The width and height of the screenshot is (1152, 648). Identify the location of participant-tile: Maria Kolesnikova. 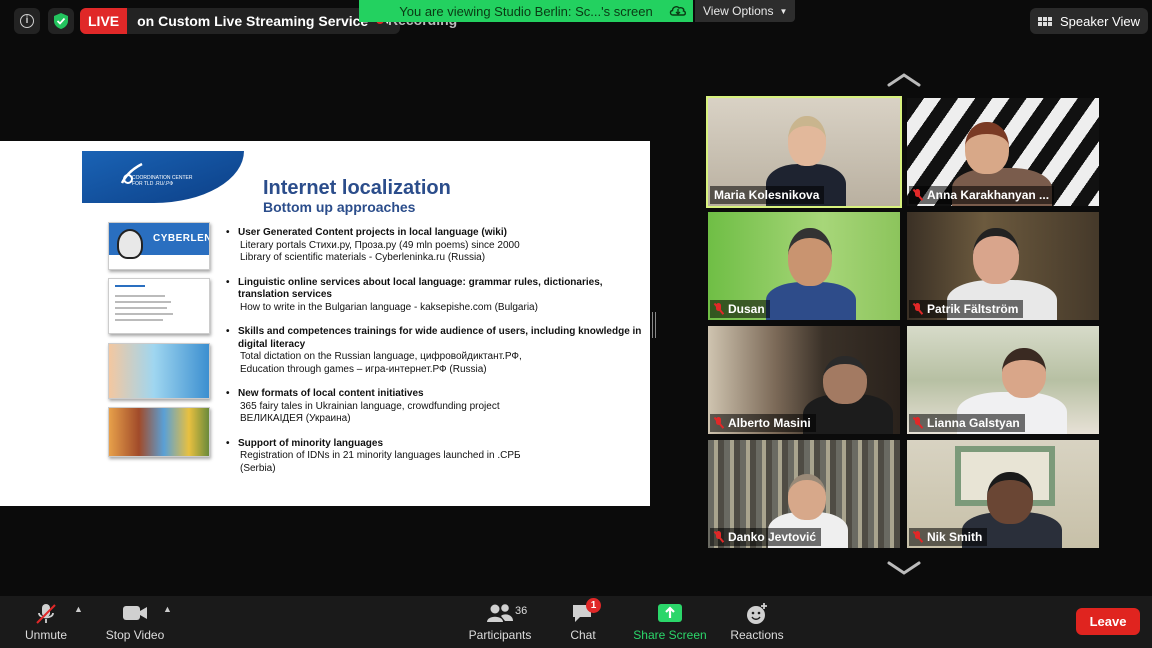
(804, 152).